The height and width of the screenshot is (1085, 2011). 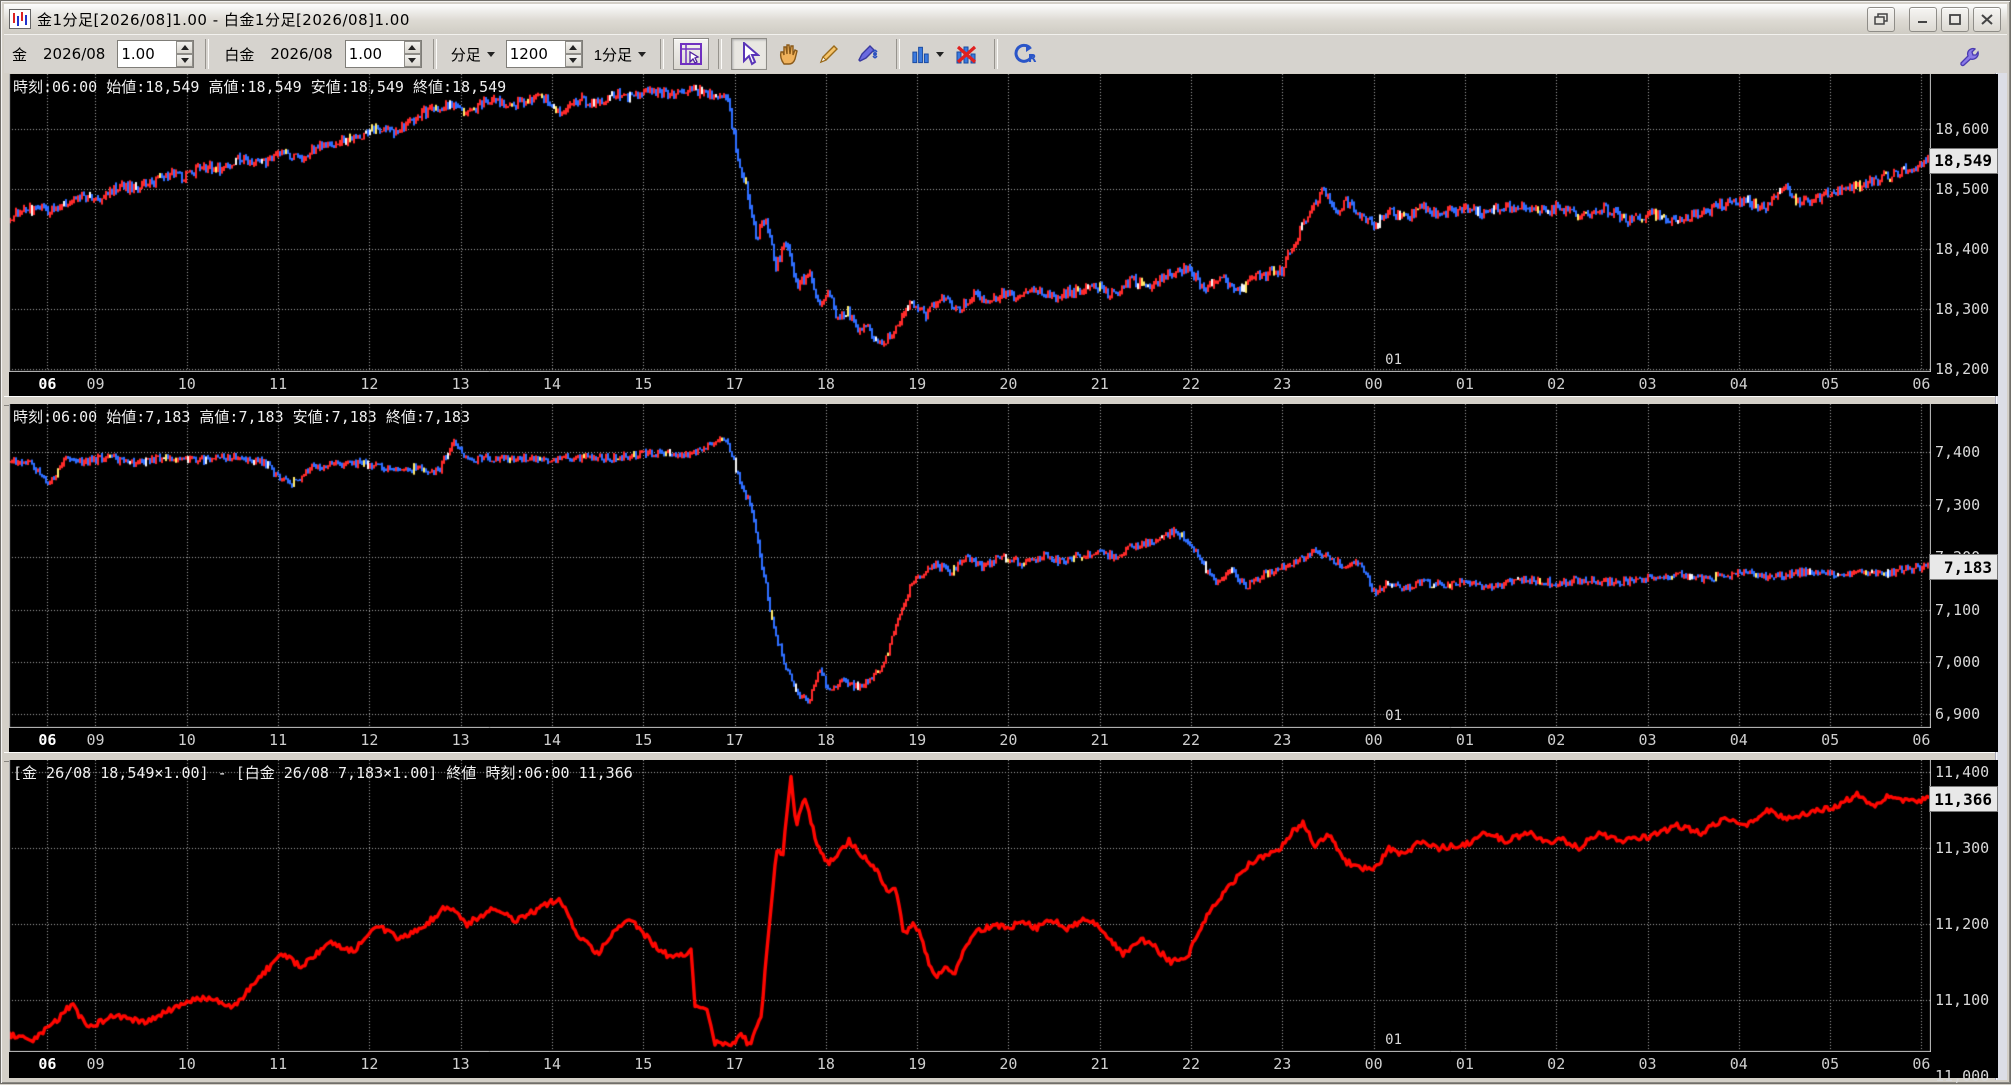 I want to click on chart-type-menu-button, so click(x=927, y=54).